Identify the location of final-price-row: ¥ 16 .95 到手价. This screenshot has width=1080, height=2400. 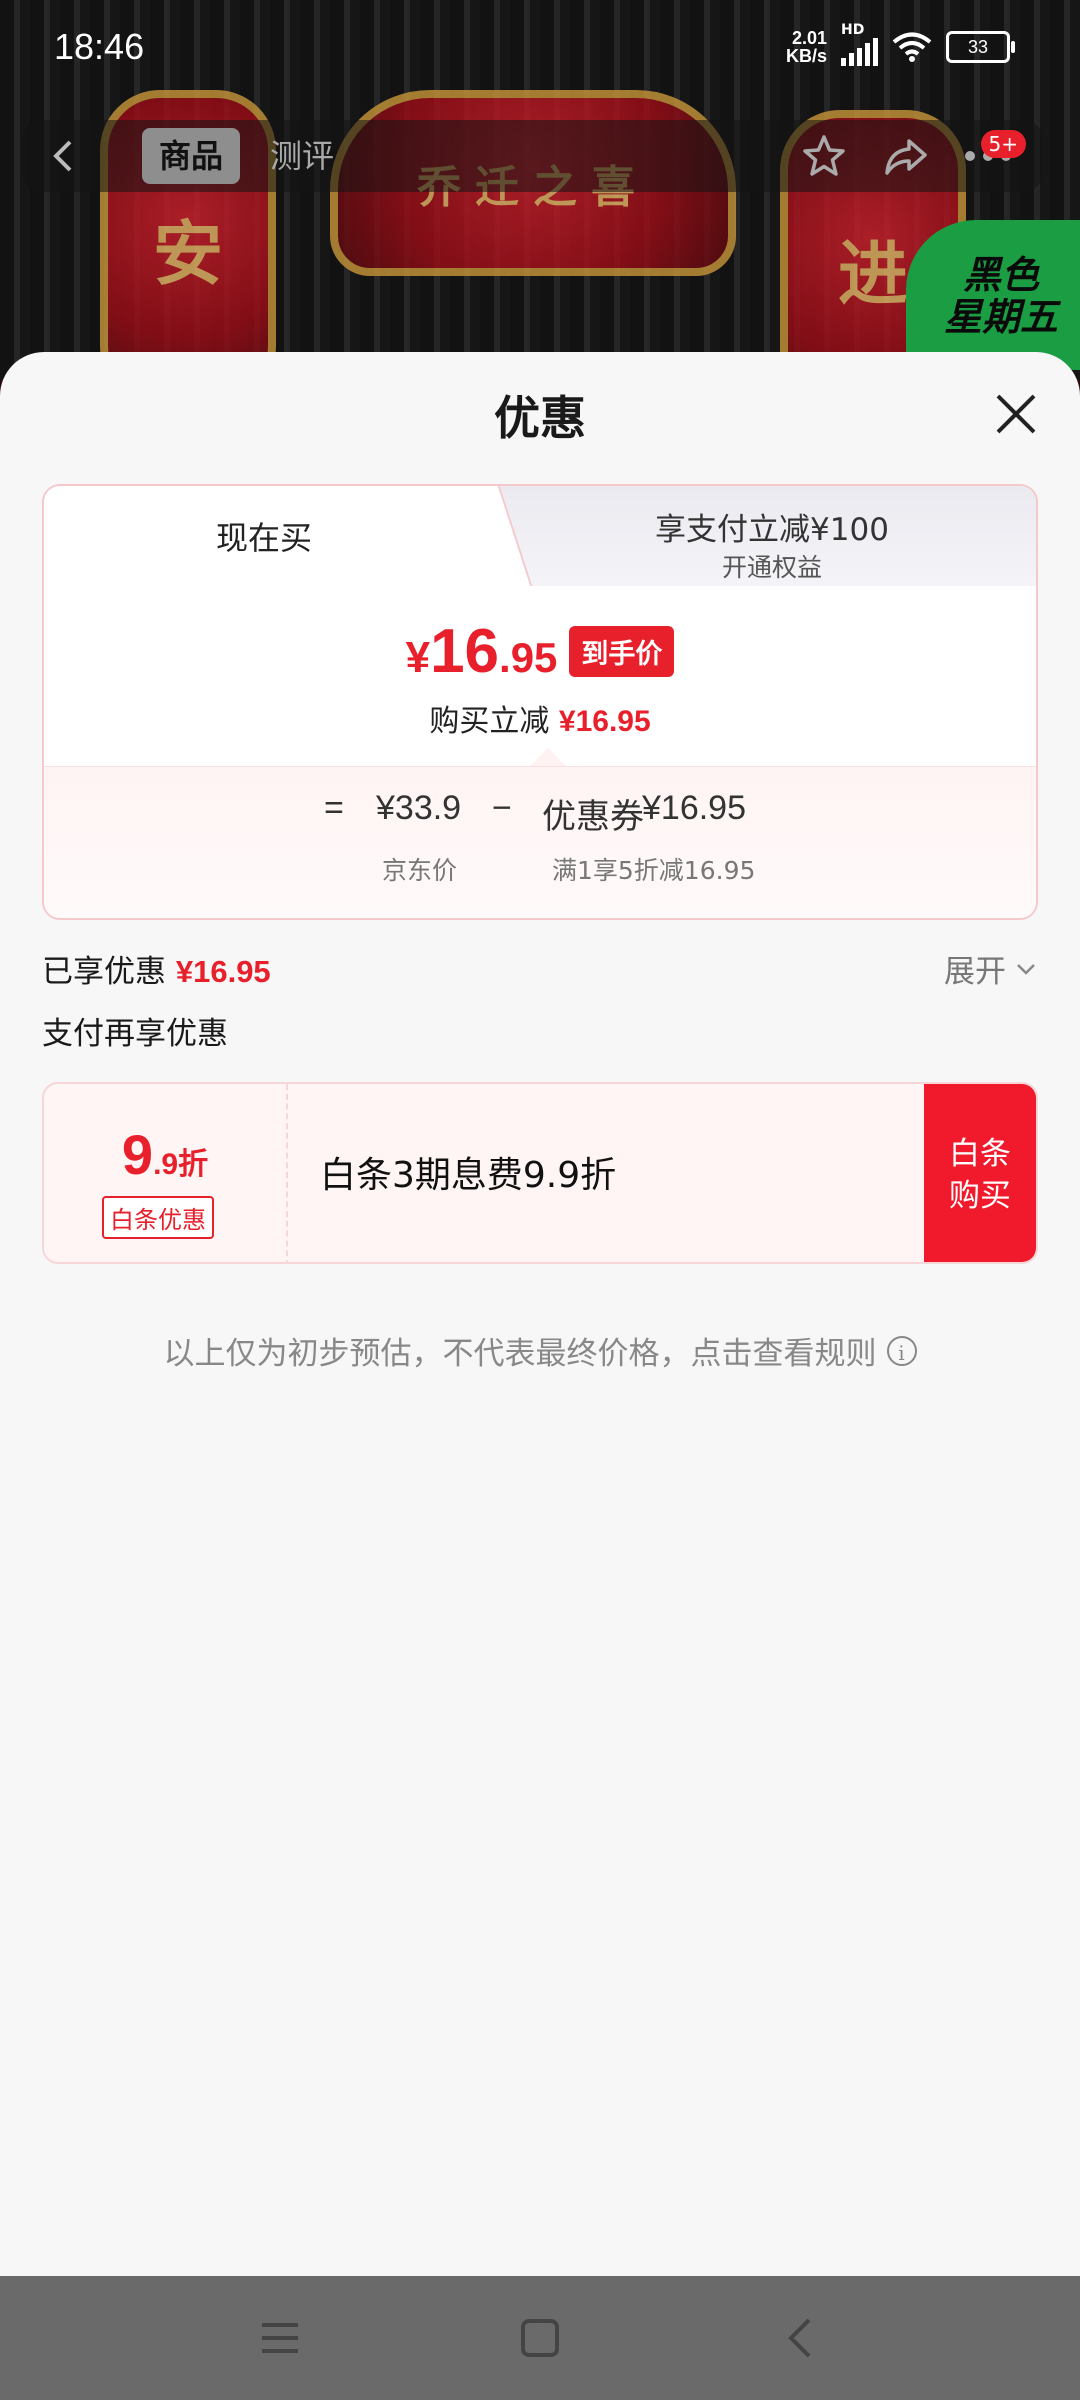
(540, 651).